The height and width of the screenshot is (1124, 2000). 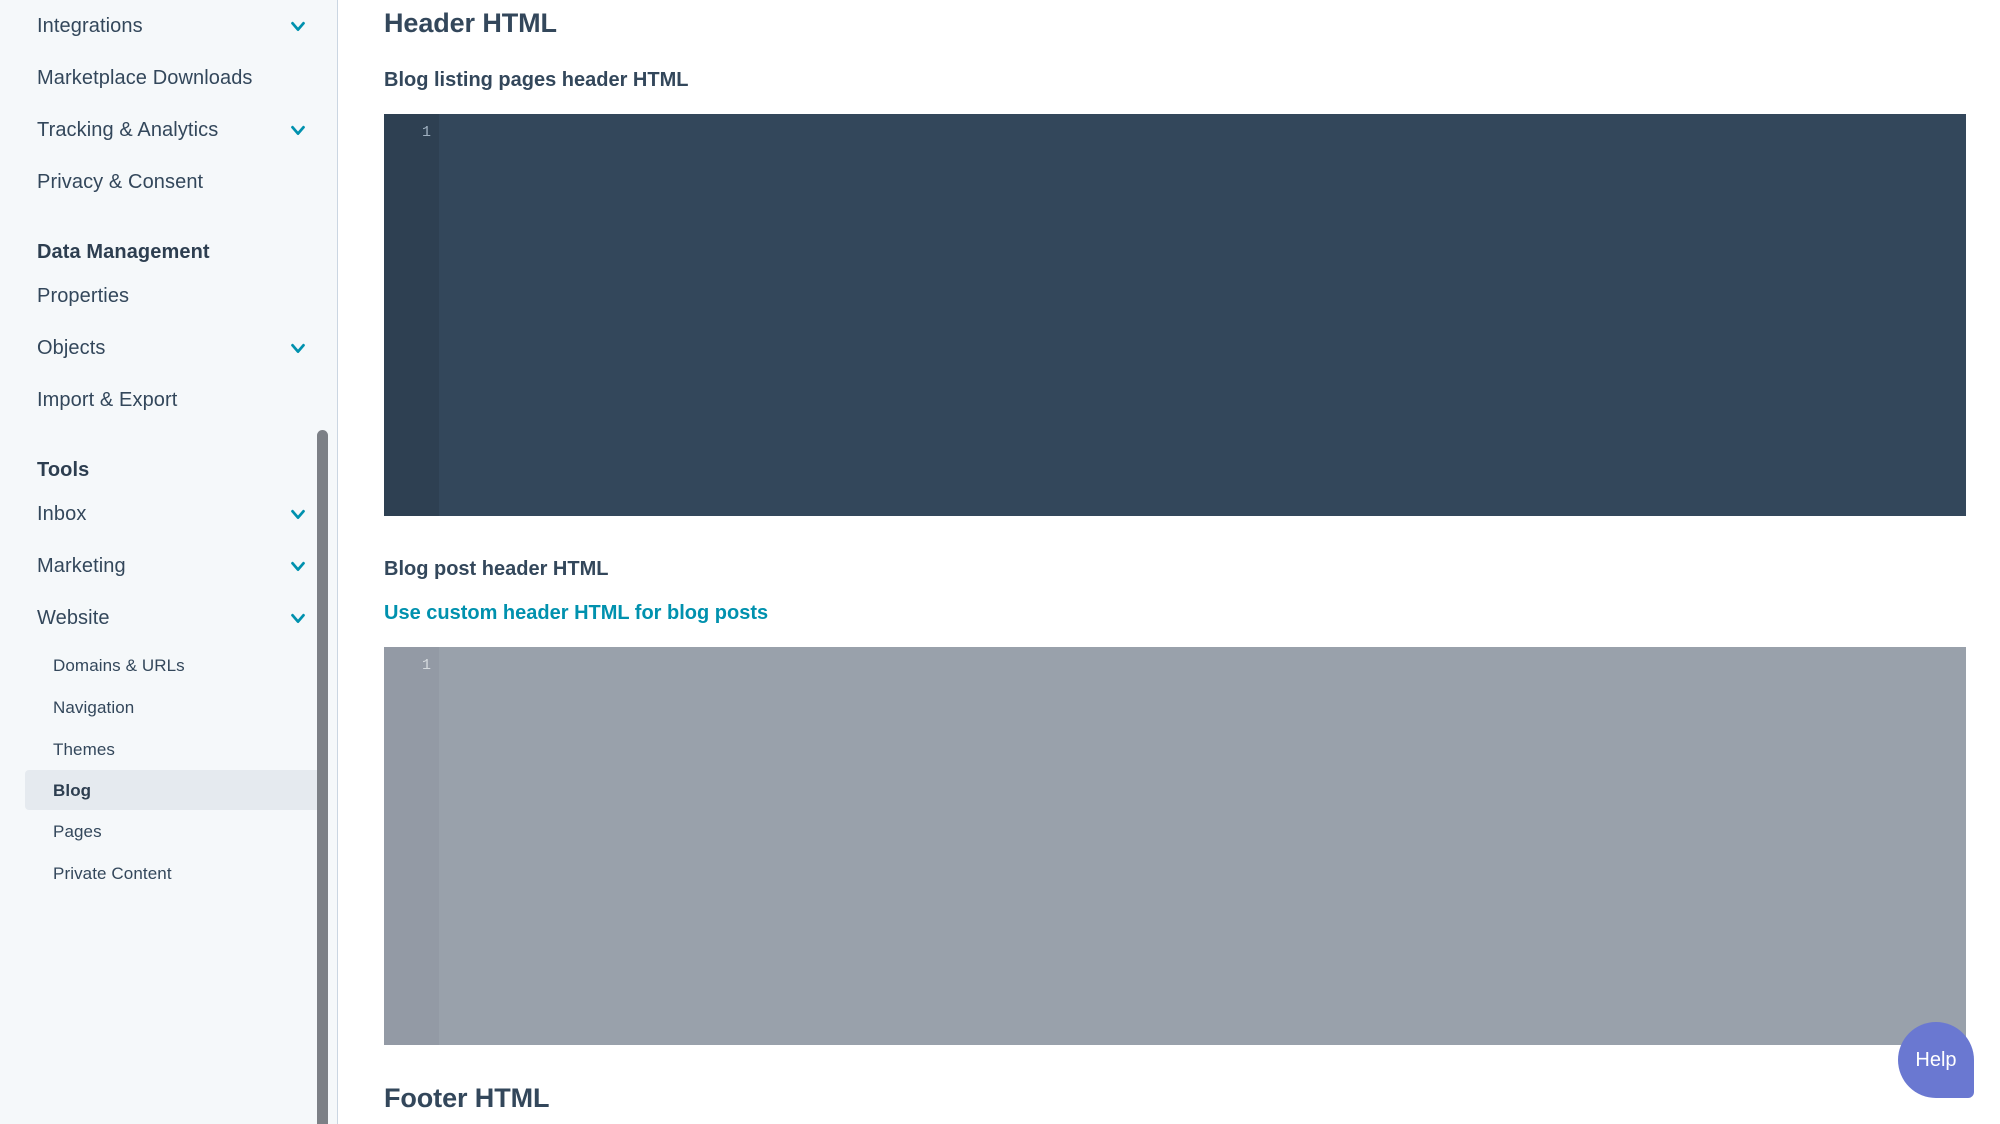 What do you see at coordinates (77, 831) in the screenshot?
I see `sidebar-item-label: Pages` at bounding box center [77, 831].